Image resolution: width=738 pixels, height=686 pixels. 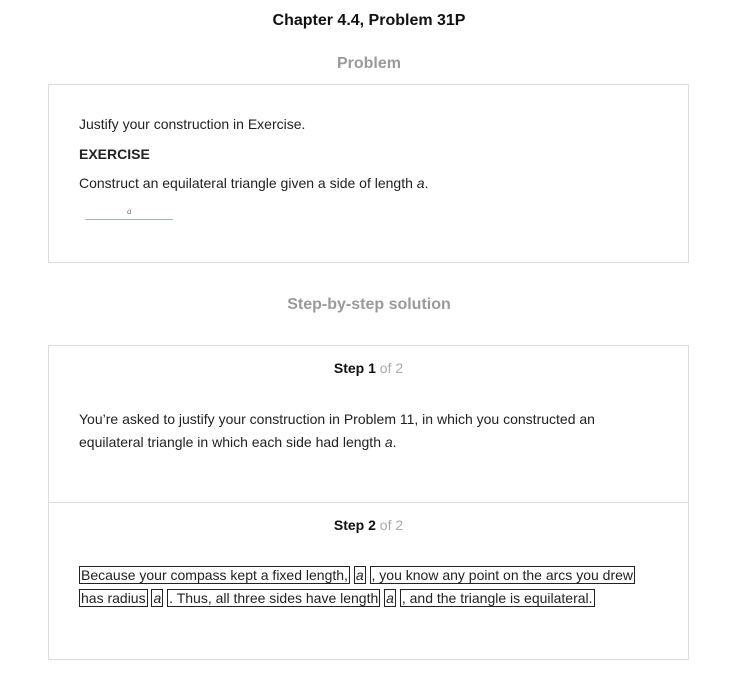 I want to click on step-2-var-1: a, so click(x=359, y=575).